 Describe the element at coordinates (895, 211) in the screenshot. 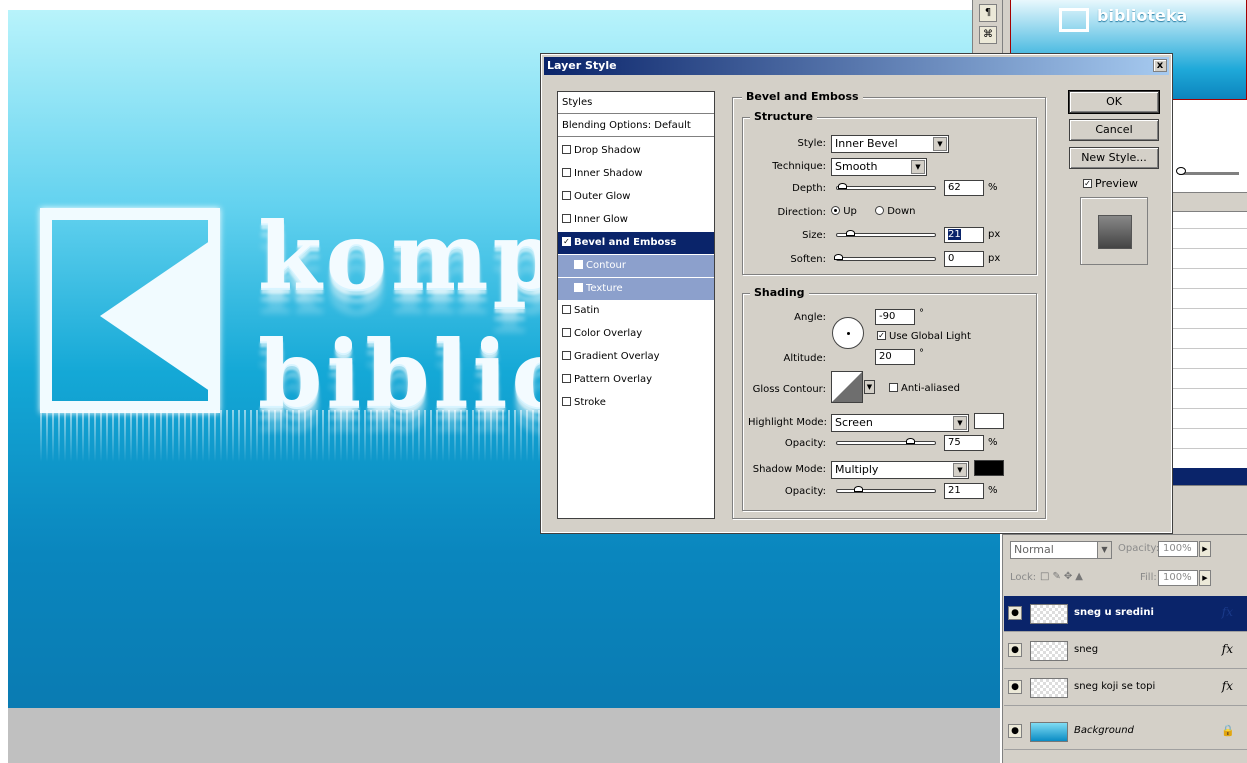

I see `direction-down-radio: Down` at that location.